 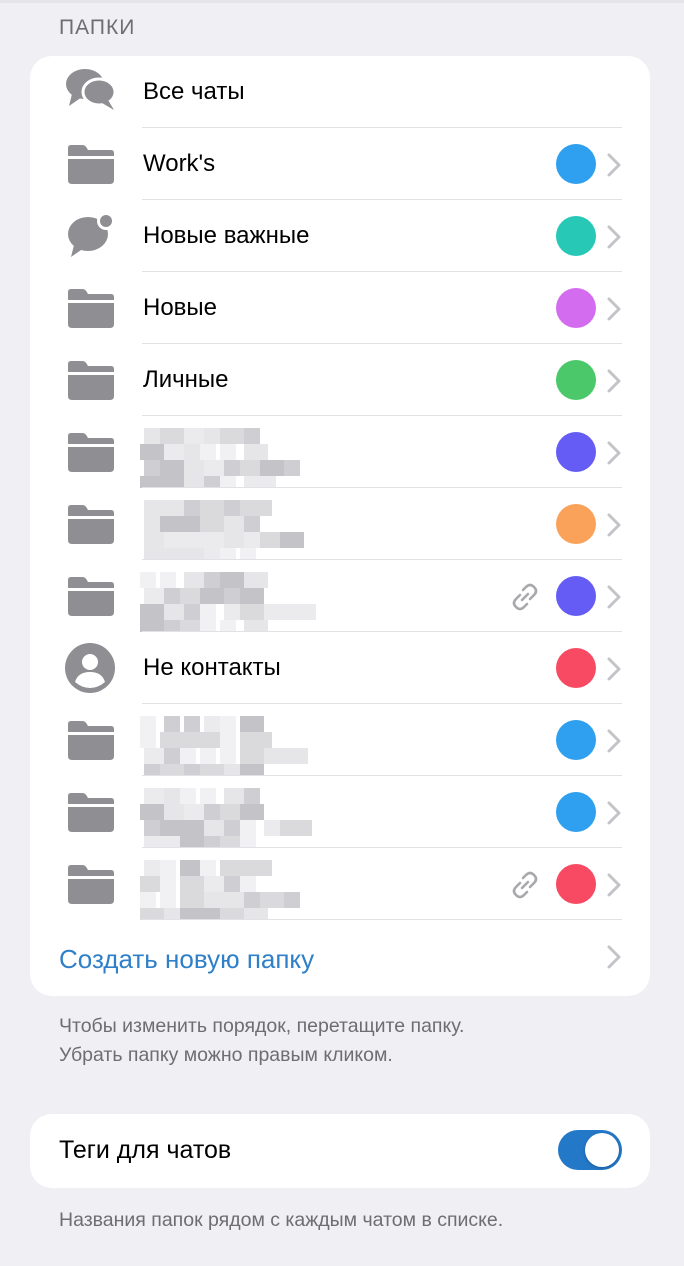 What do you see at coordinates (91, 235) in the screenshot?
I see `chat-badge-icon` at bounding box center [91, 235].